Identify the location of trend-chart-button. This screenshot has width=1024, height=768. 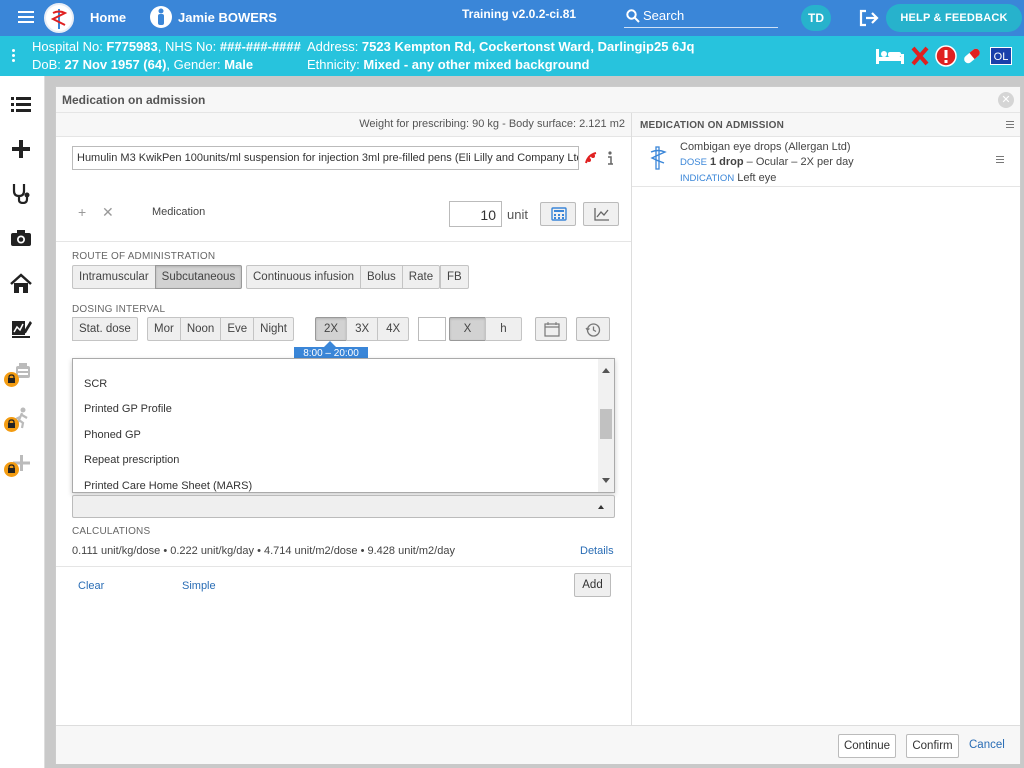
(601, 214).